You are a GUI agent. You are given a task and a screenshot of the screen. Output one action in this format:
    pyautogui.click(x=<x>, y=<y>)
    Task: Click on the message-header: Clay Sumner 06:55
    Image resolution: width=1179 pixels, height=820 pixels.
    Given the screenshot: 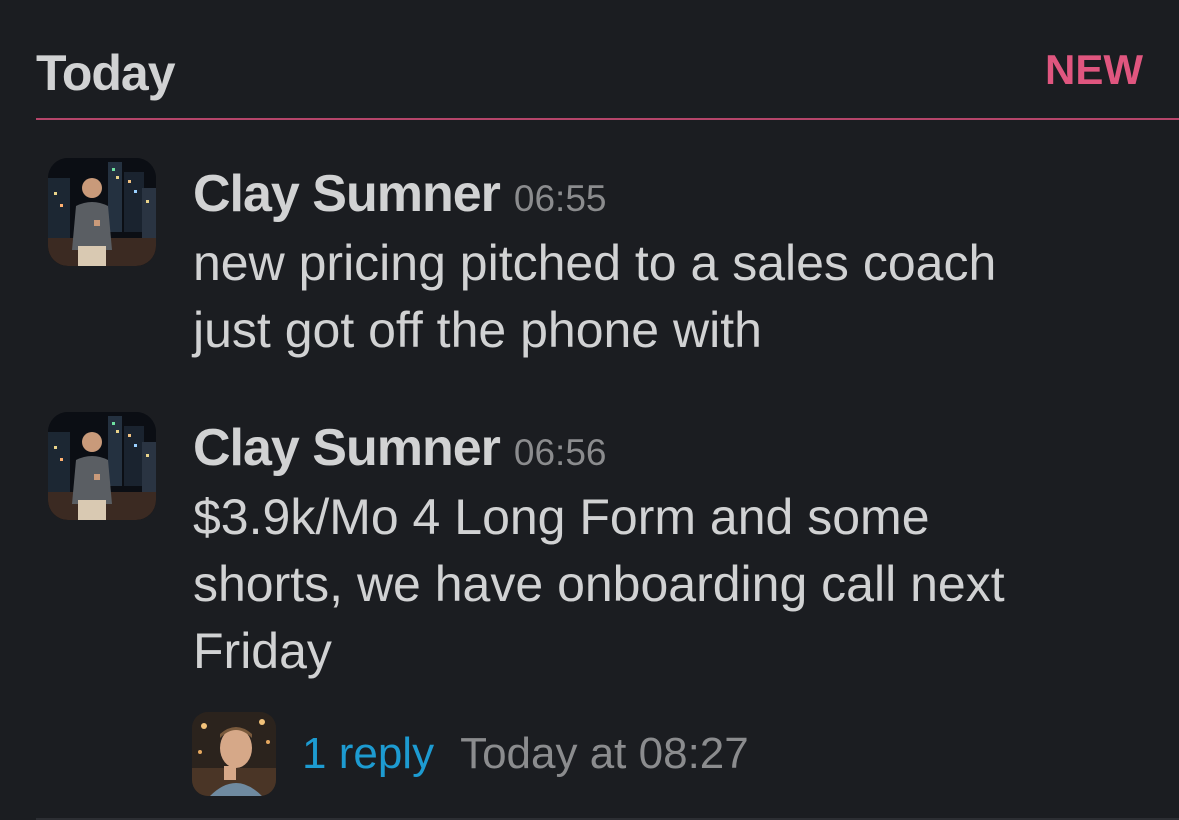 What is the action you would take?
    pyautogui.click(x=666, y=195)
    